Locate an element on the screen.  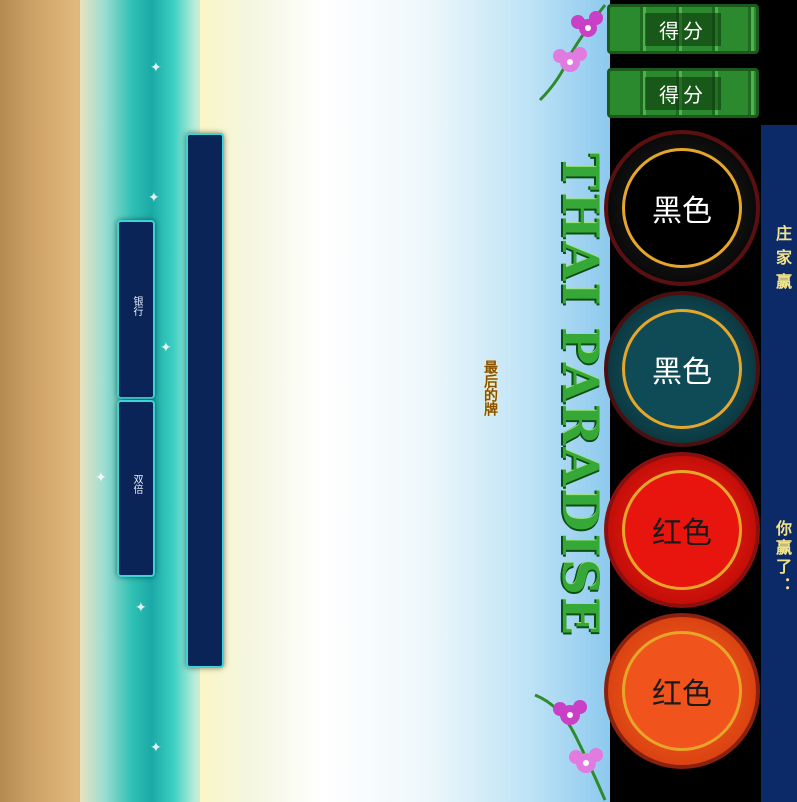
bank-panel: 银行 is located at coordinates (136, 309).